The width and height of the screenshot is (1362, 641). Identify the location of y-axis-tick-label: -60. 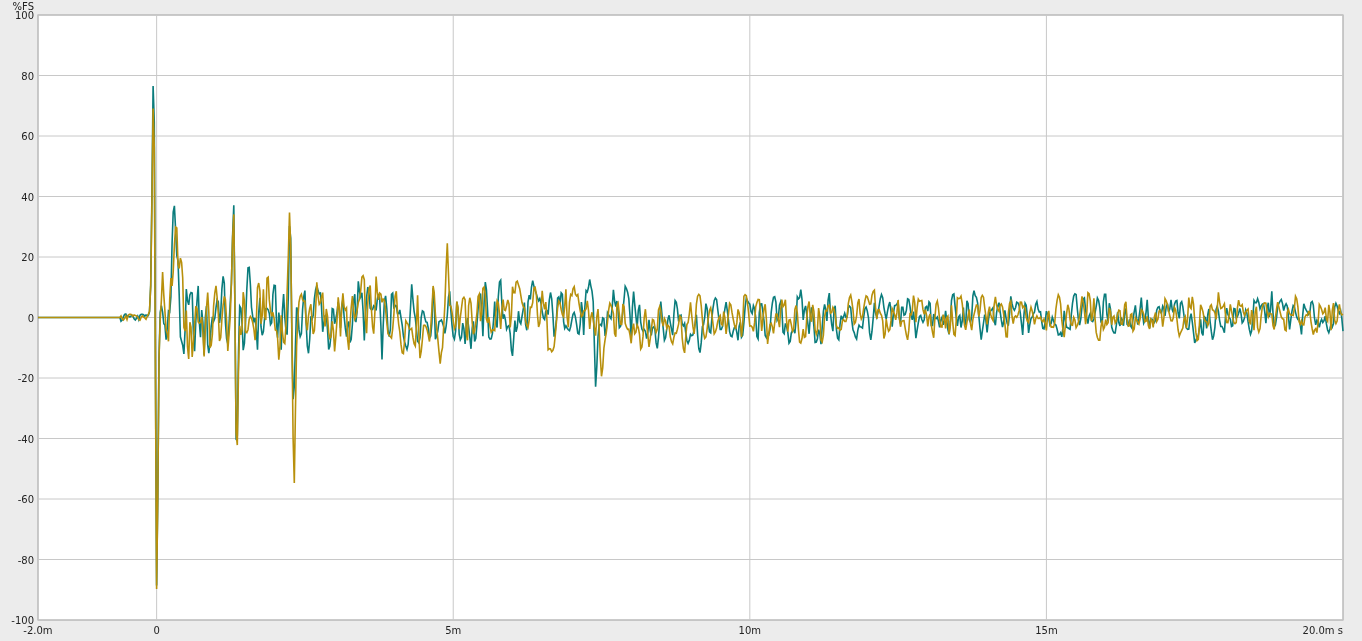
(25, 499).